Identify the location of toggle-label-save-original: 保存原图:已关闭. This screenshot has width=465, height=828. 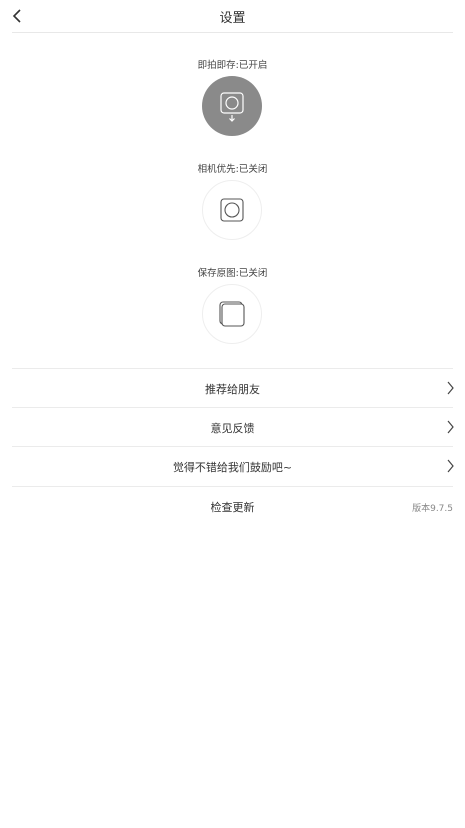
(232, 273).